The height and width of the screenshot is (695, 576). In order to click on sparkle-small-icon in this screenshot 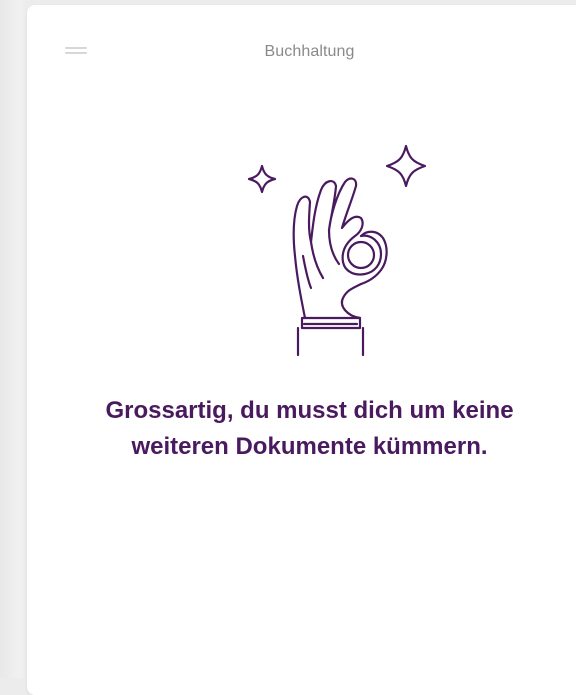, I will do `click(262, 179)`.